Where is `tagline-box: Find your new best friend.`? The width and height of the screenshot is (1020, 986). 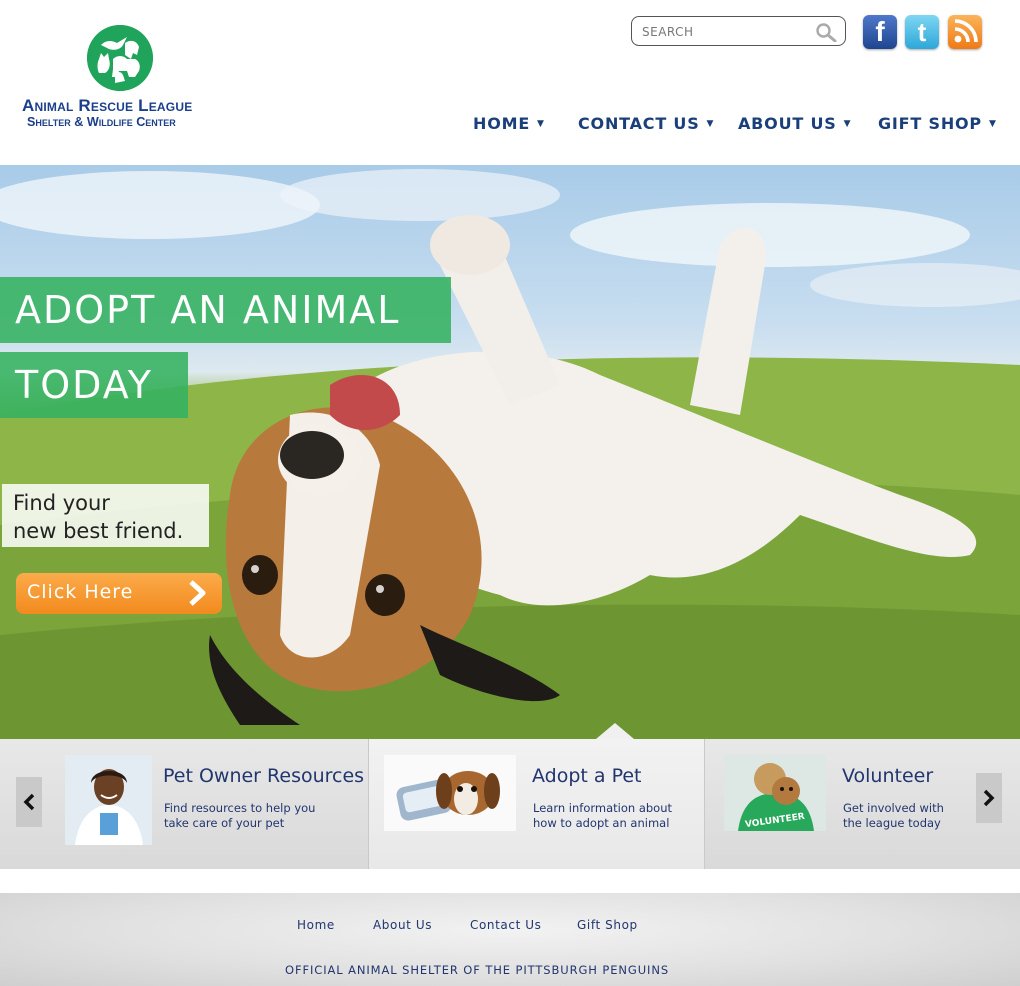
tagline-box: Find your new best friend. is located at coordinates (105, 515).